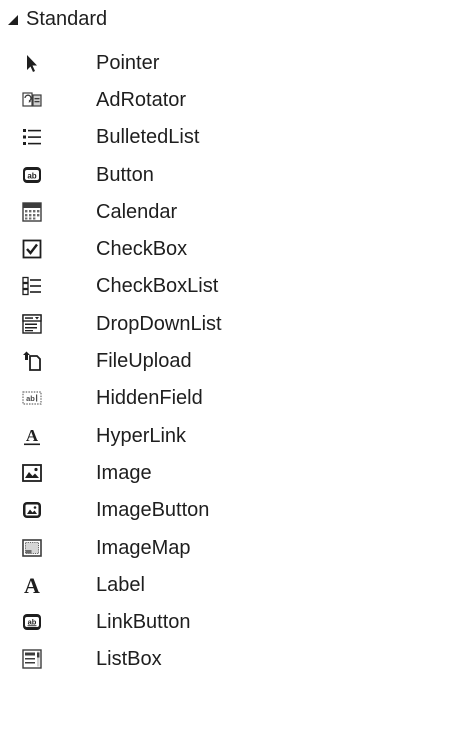 This screenshot has width=465, height=751. Describe the element at coordinates (125, 174) in the screenshot. I see `item-label: Button` at that location.